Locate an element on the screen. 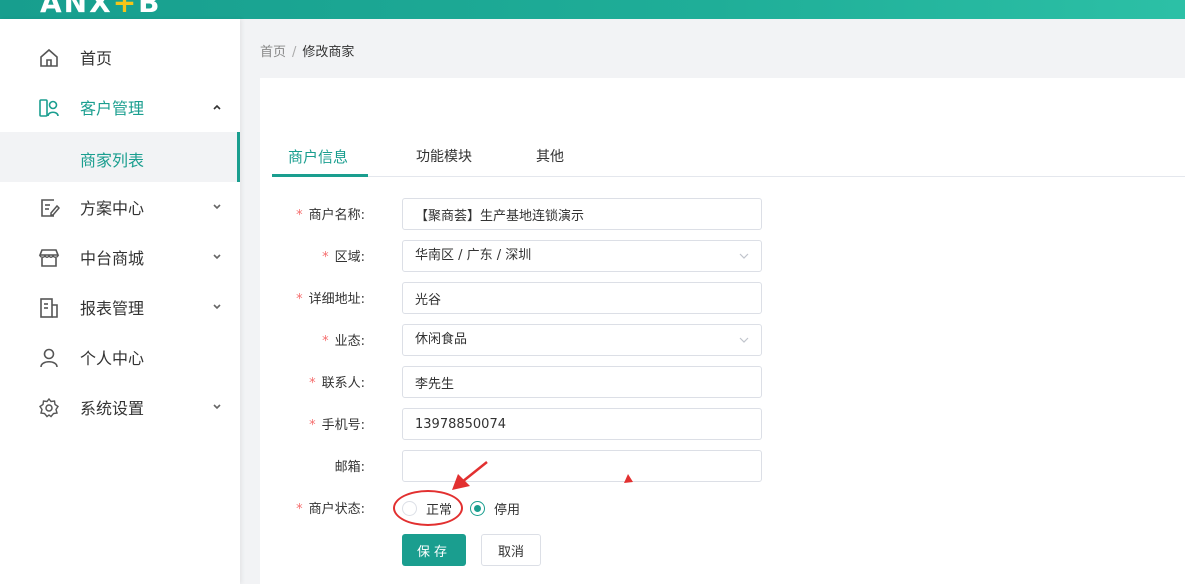 The height and width of the screenshot is (584, 1185). tab-other: 其他 is located at coordinates (550, 156).